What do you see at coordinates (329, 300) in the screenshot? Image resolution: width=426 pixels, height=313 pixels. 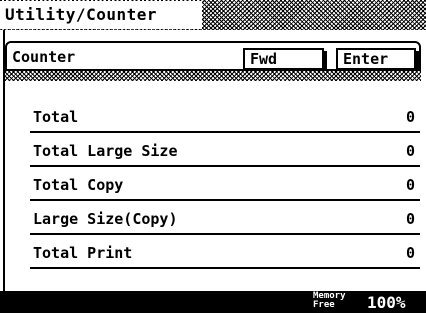 I see `memory-free-label: Memory Free` at bounding box center [329, 300].